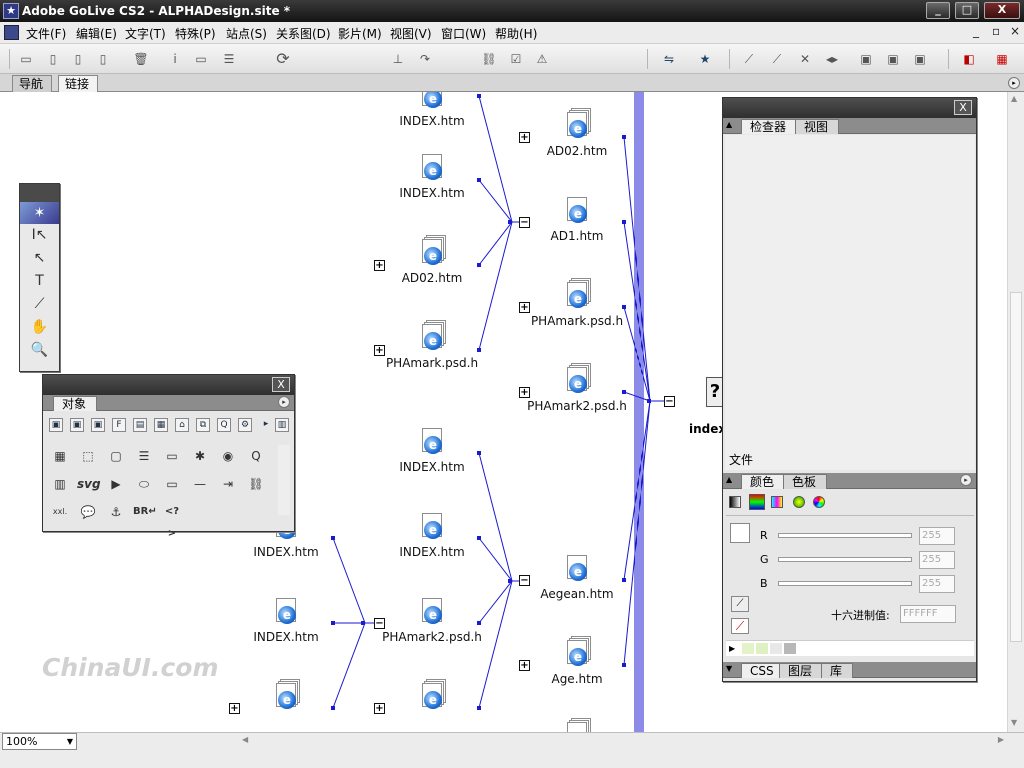 The width and height of the screenshot is (1024, 768). I want to click on palette-icon: ▦, so click(1002, 59).